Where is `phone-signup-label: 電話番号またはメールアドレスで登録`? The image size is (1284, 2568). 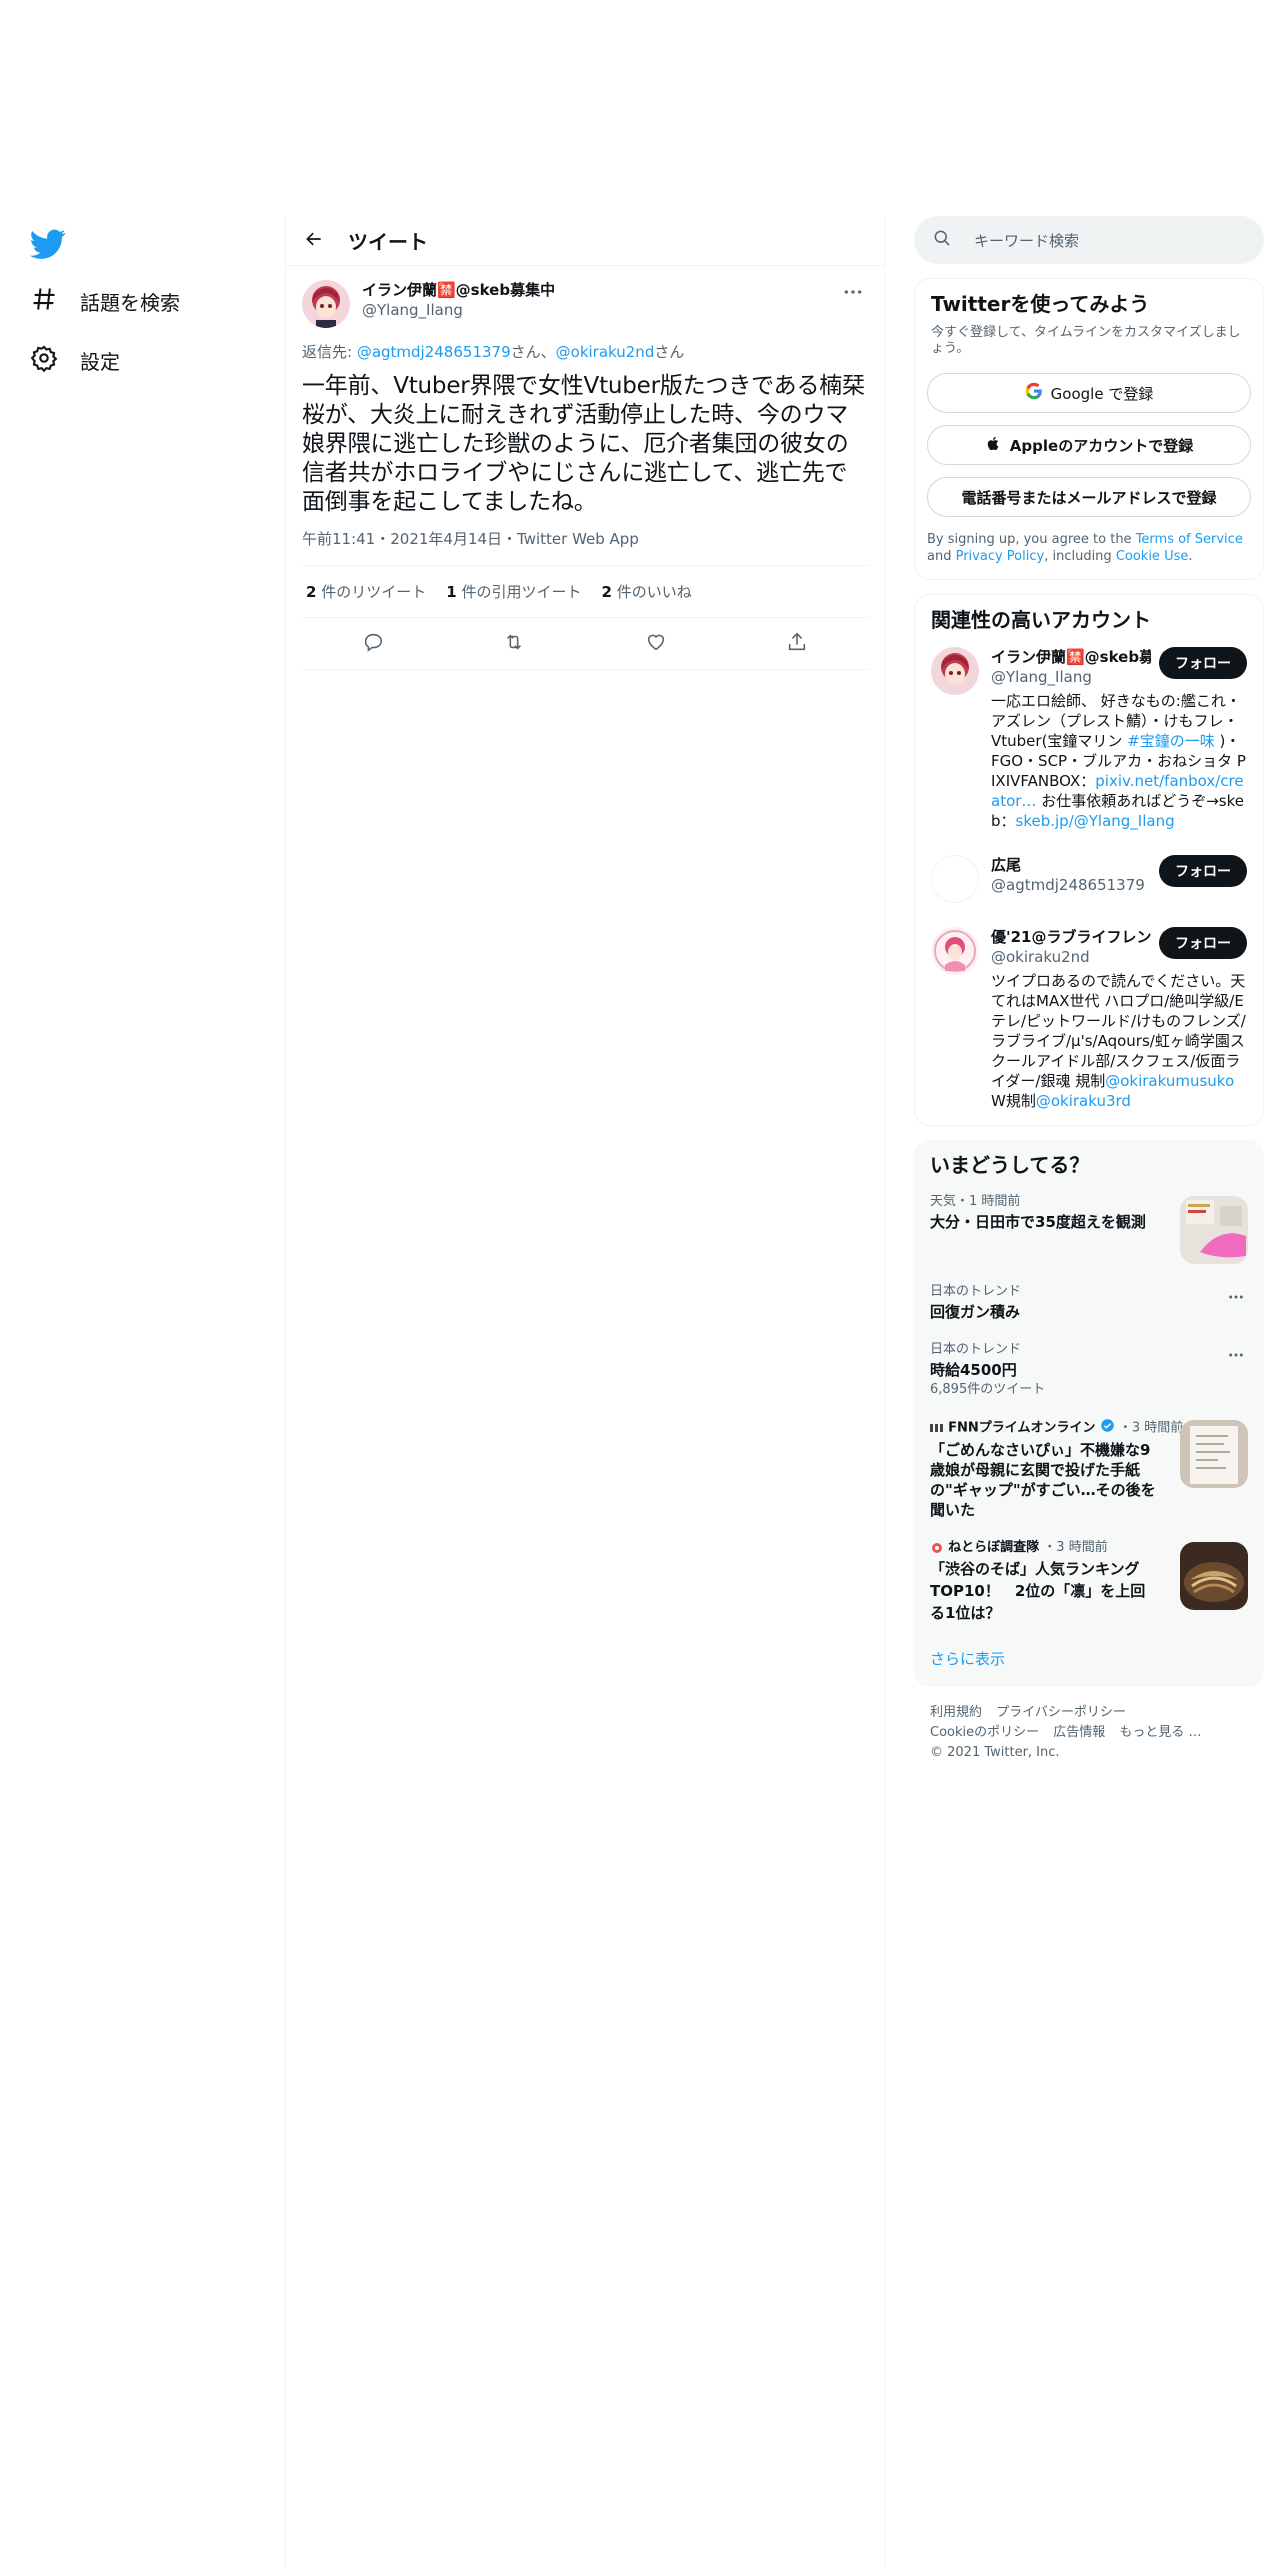 phone-signup-label: 電話番号またはメールアドレスで登録 is located at coordinates (1089, 497).